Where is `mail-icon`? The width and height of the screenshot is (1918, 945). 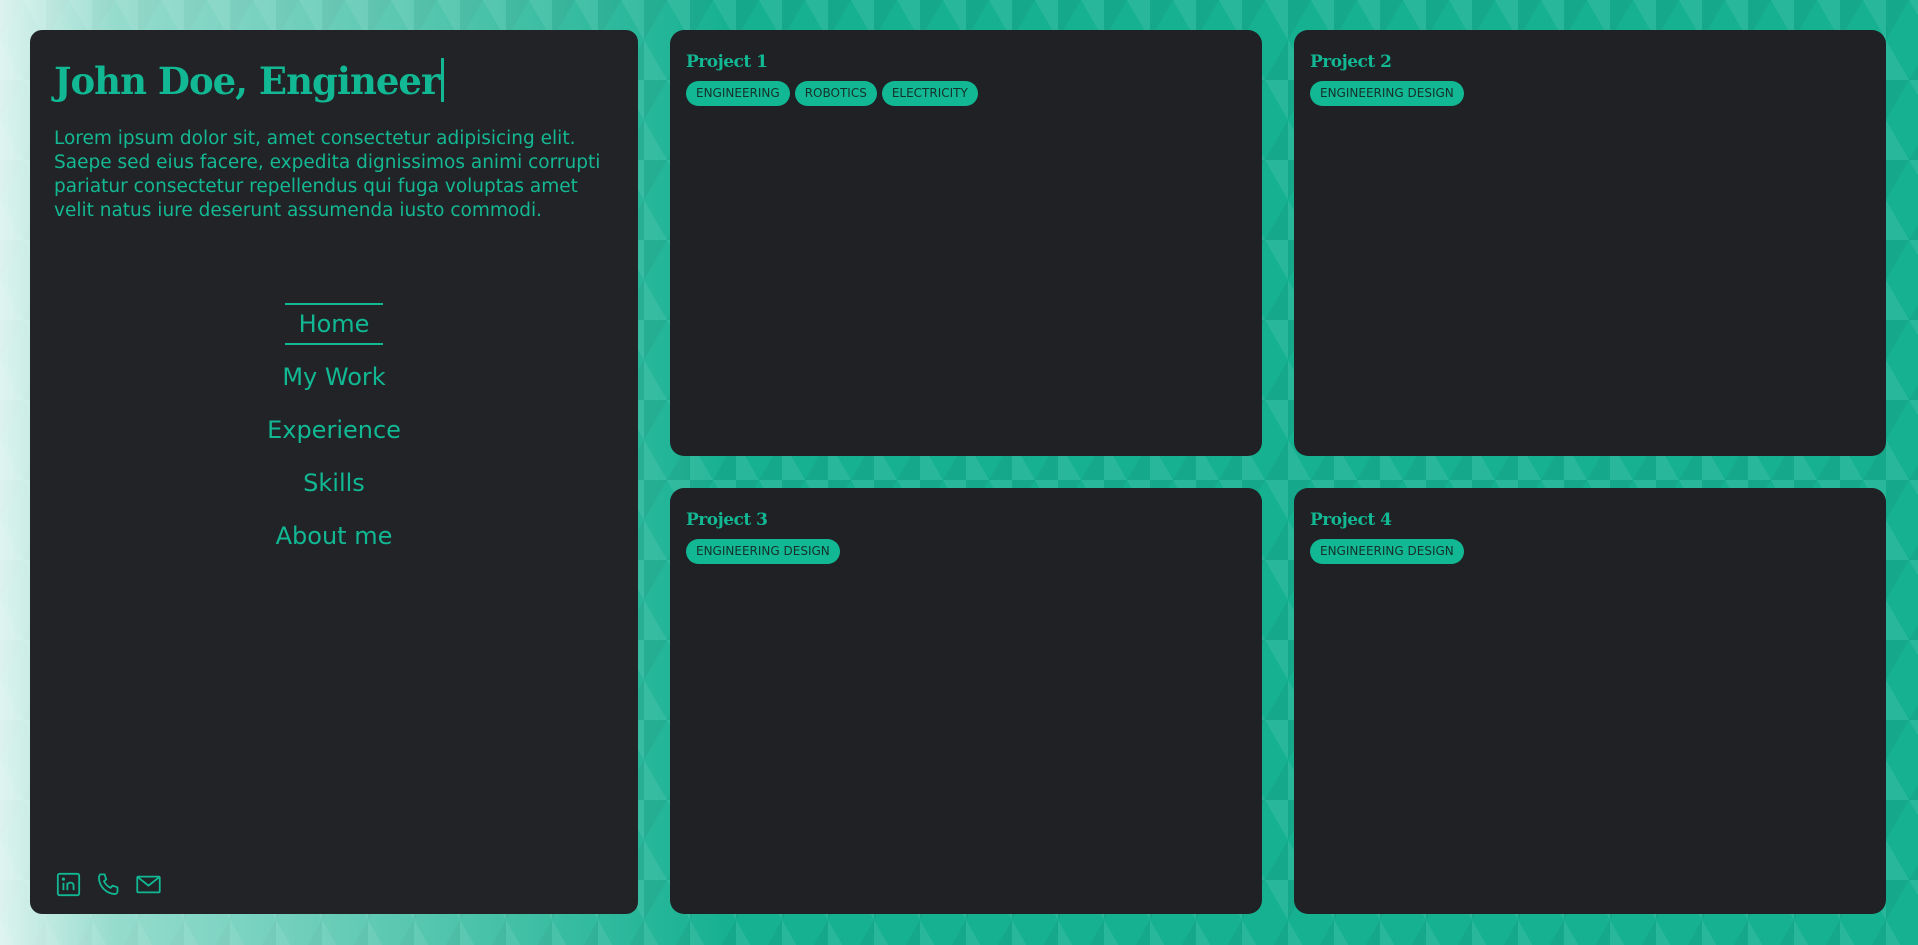 mail-icon is located at coordinates (148, 884).